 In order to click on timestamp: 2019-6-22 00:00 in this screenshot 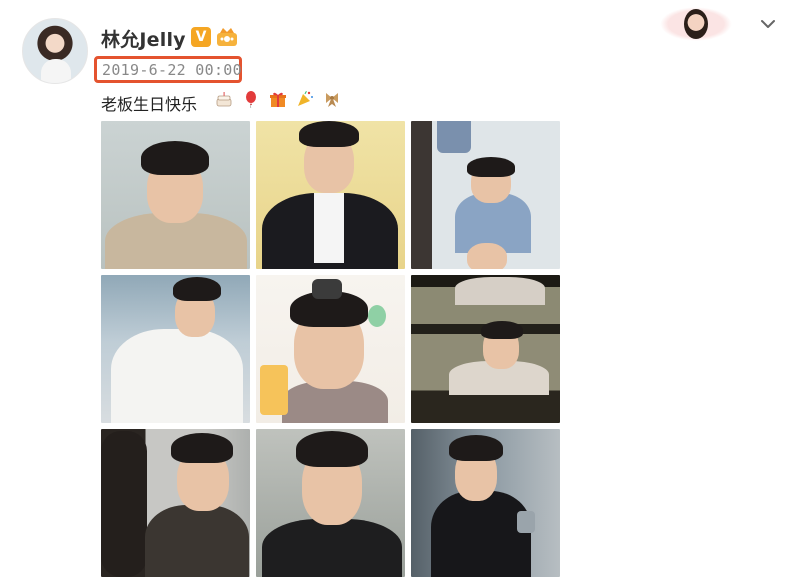, I will do `click(172, 70)`.